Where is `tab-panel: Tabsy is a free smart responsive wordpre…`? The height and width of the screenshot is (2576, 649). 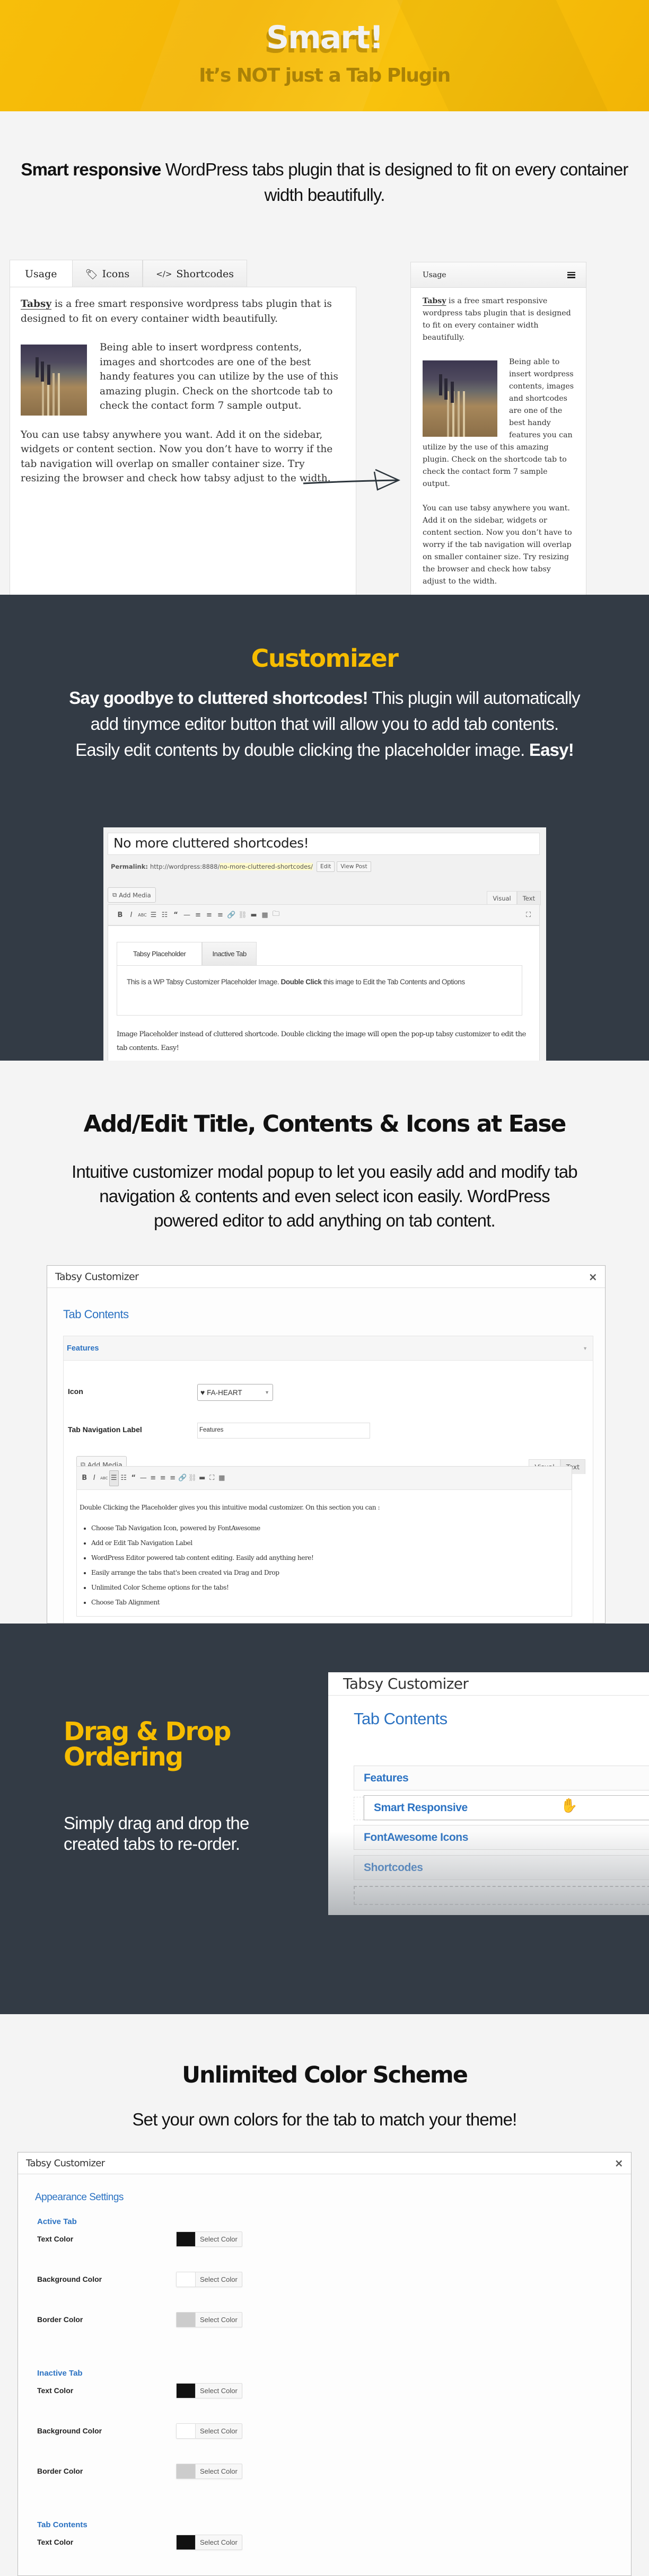
tab-panel: Tabsy is a free smart responsive wordpre… is located at coordinates (183, 446).